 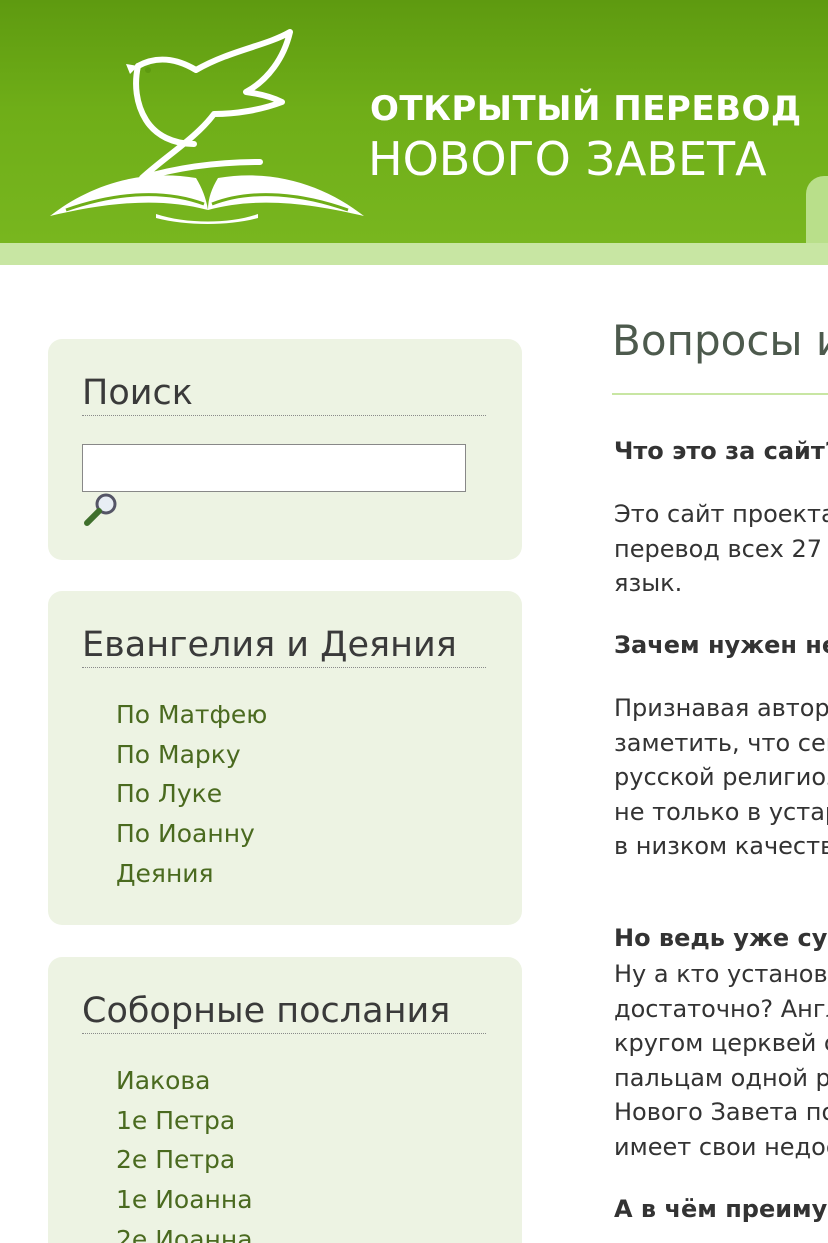 I want to click on nav-item-john: По Иоанну, so click(x=191, y=834).